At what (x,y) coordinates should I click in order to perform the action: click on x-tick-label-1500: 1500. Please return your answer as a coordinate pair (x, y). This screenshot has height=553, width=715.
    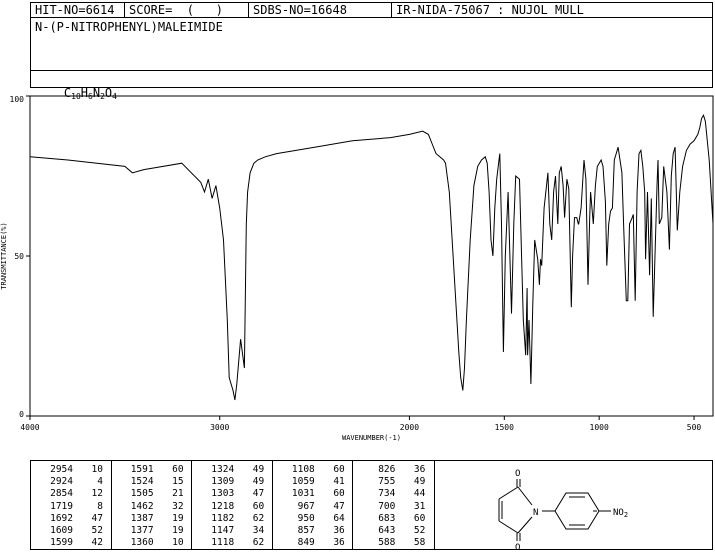
    Looking at the image, I should click on (504, 427).